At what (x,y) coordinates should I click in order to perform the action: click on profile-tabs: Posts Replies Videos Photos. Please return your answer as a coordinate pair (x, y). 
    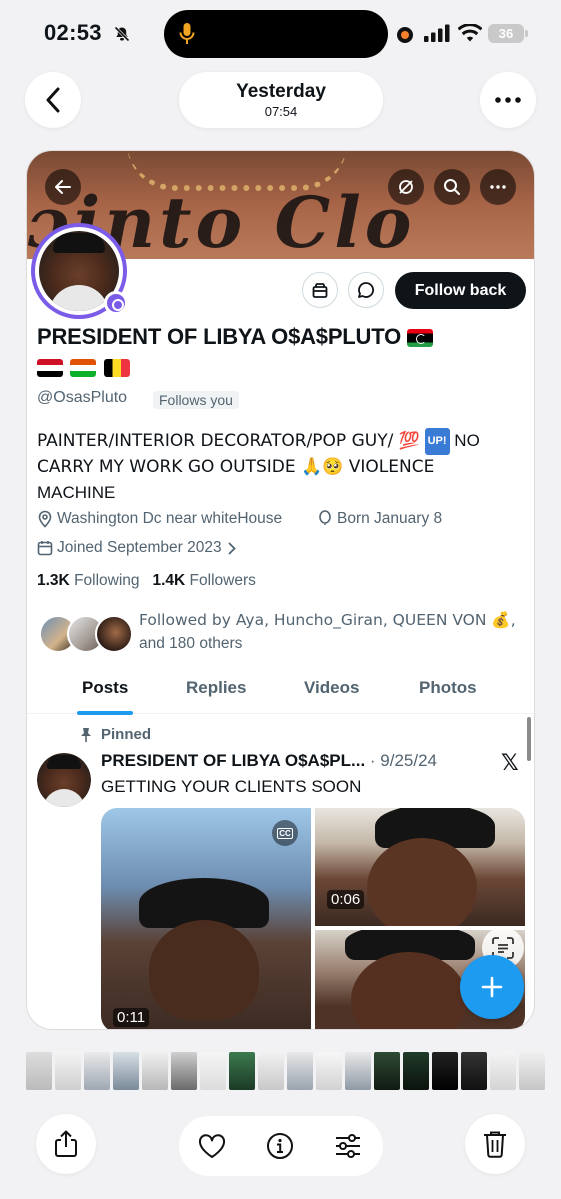
    Looking at the image, I should click on (280, 690).